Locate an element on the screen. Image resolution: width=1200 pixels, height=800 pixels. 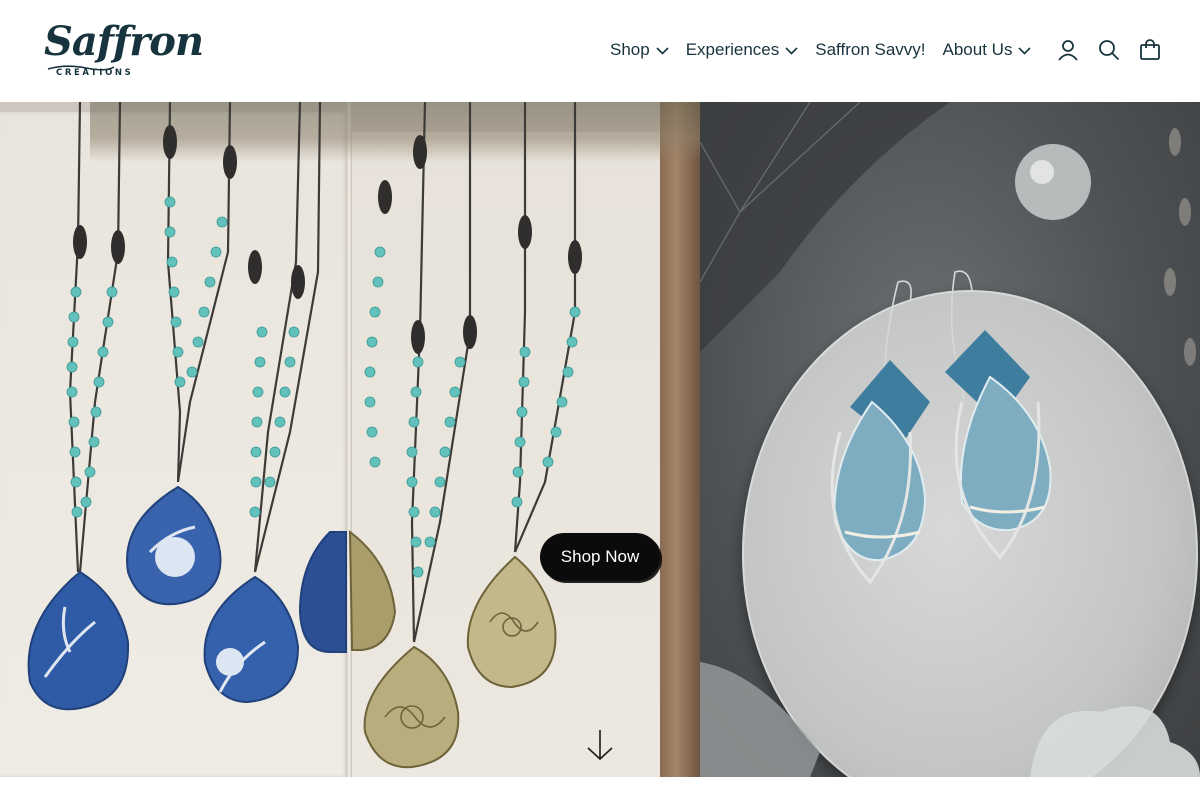
saffron-logo: Saffron CREATIONS is located at coordinates (124, 51).